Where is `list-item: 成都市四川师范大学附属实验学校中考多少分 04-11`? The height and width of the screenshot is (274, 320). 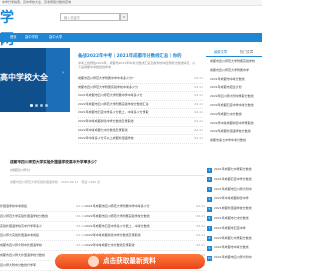 list-item: 成都市四川师范大学附属实验学校中考多少分 04-11 is located at coordinates (140, 88).